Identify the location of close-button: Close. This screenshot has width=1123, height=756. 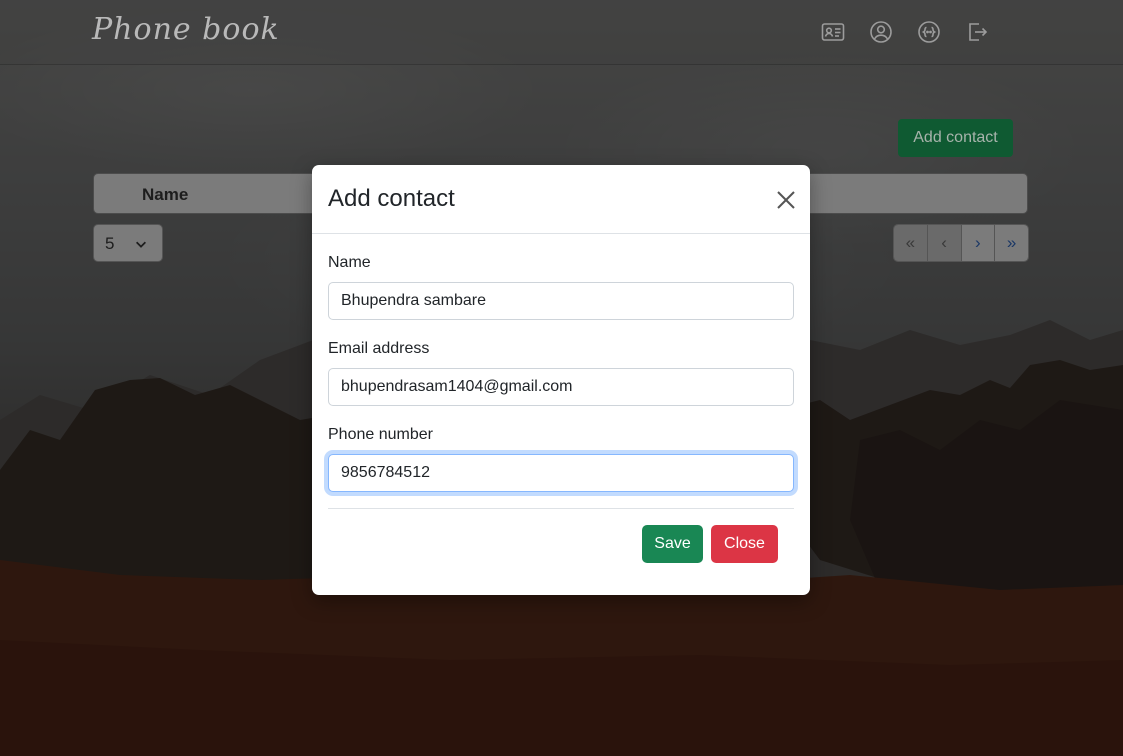
(744, 544).